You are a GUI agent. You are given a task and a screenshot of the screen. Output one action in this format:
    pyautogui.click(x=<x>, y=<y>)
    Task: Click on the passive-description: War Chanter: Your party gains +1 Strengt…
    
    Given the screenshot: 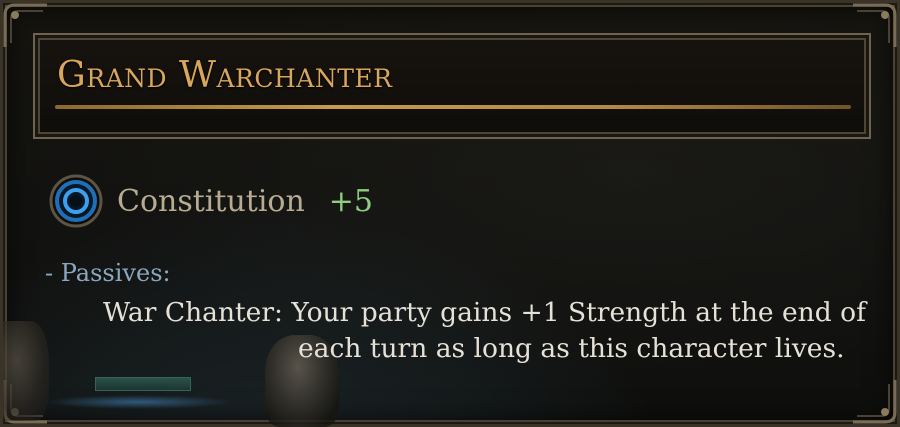 What is the action you would take?
    pyautogui.click(x=484, y=330)
    